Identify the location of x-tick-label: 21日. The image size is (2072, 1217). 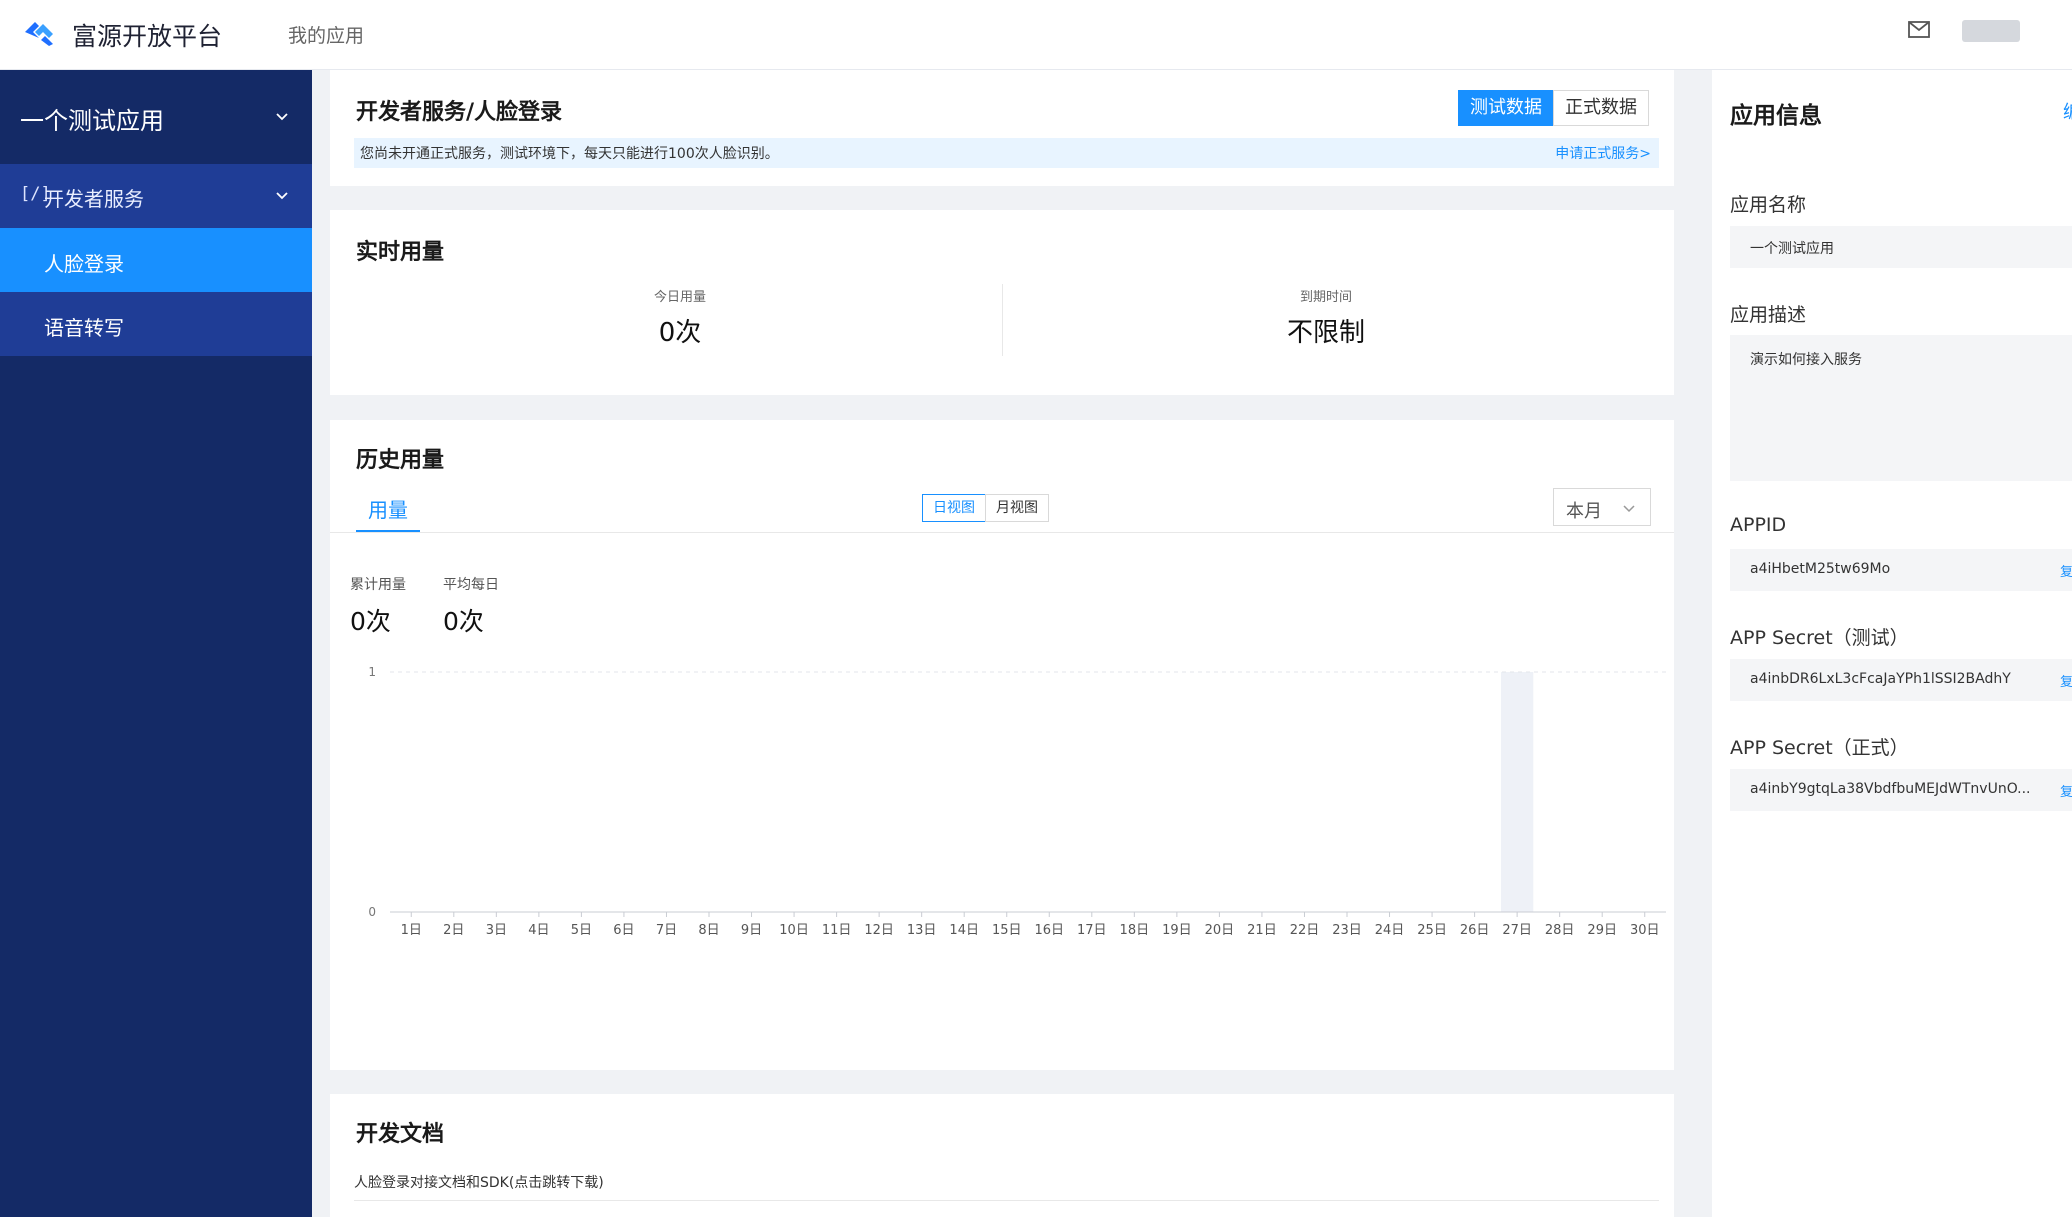
(1262, 930).